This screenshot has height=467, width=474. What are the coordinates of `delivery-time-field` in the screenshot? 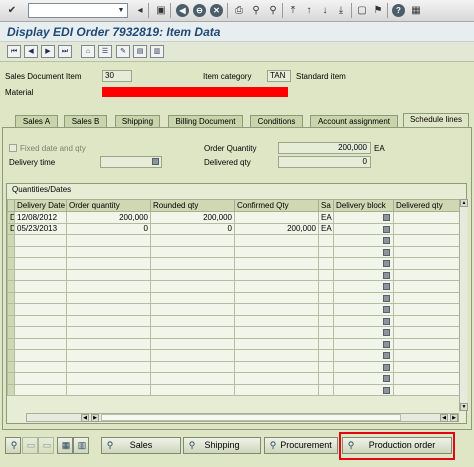 It's located at (131, 162).